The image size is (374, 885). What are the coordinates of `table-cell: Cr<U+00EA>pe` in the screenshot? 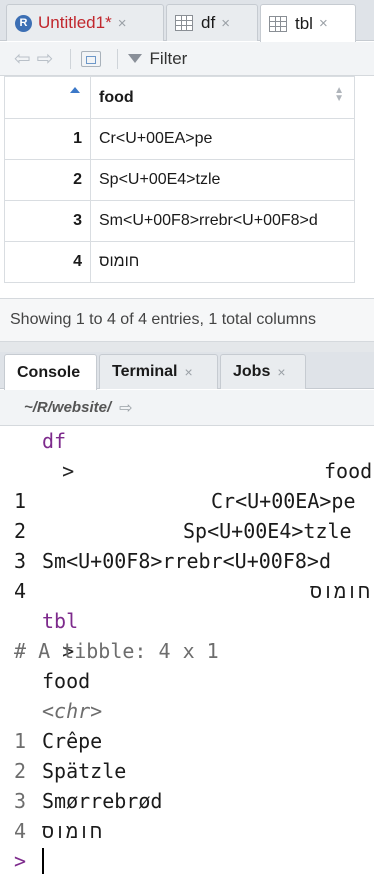 It's located at (222, 139).